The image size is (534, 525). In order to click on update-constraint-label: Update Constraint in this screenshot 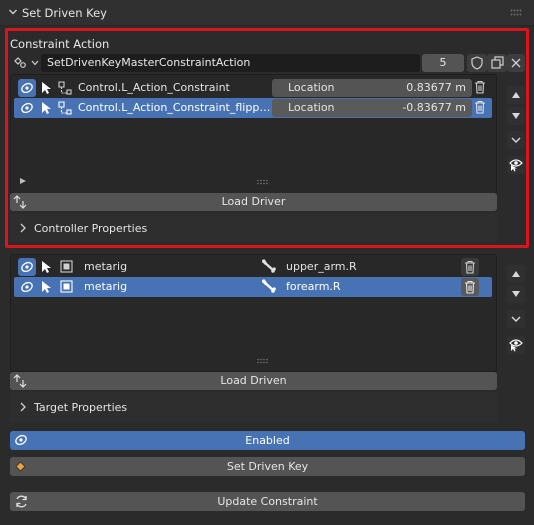, I will do `click(267, 501)`.